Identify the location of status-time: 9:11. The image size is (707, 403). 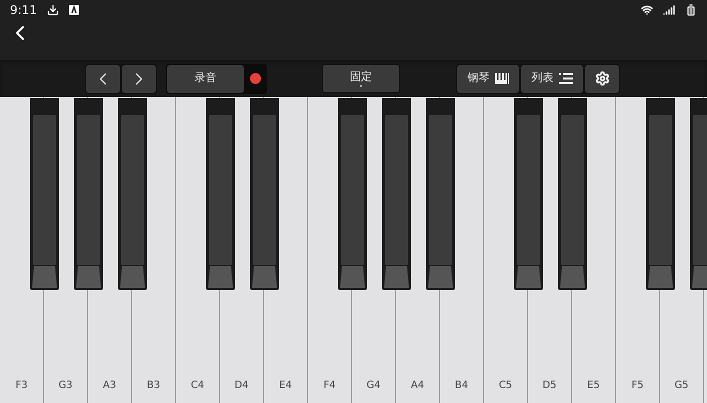
(23, 10).